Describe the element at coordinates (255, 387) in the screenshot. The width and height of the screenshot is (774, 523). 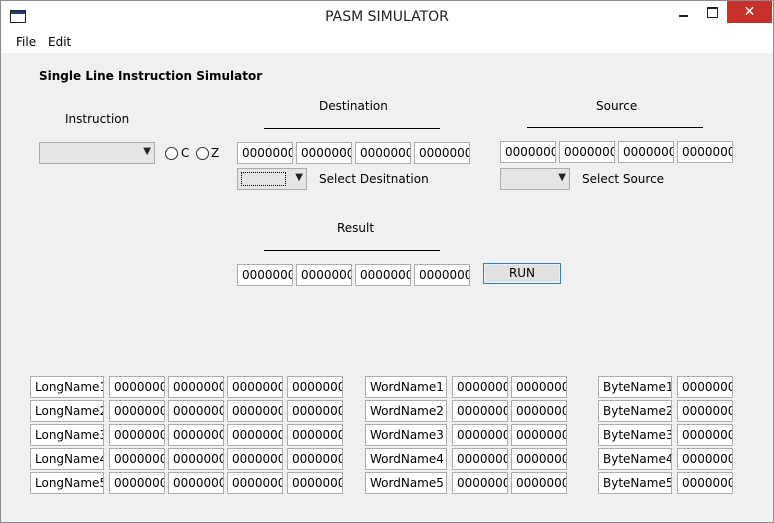
I see `long-reg-1-value-3: 00000000` at that location.